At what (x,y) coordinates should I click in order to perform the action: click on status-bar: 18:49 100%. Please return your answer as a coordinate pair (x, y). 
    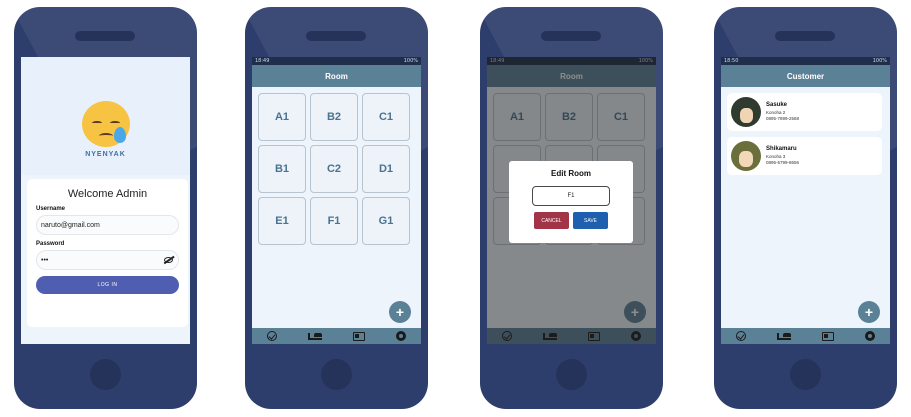
    Looking at the image, I should click on (336, 61).